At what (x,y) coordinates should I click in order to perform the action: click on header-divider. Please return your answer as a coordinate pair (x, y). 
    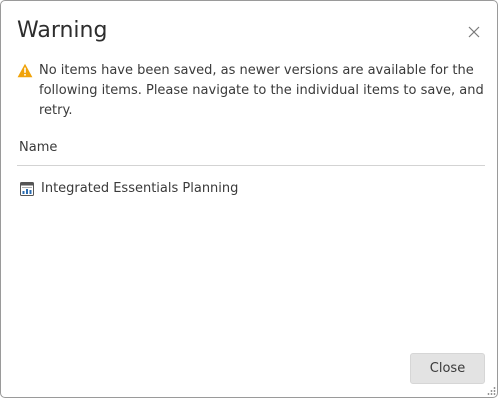
    Looking at the image, I should click on (251, 165).